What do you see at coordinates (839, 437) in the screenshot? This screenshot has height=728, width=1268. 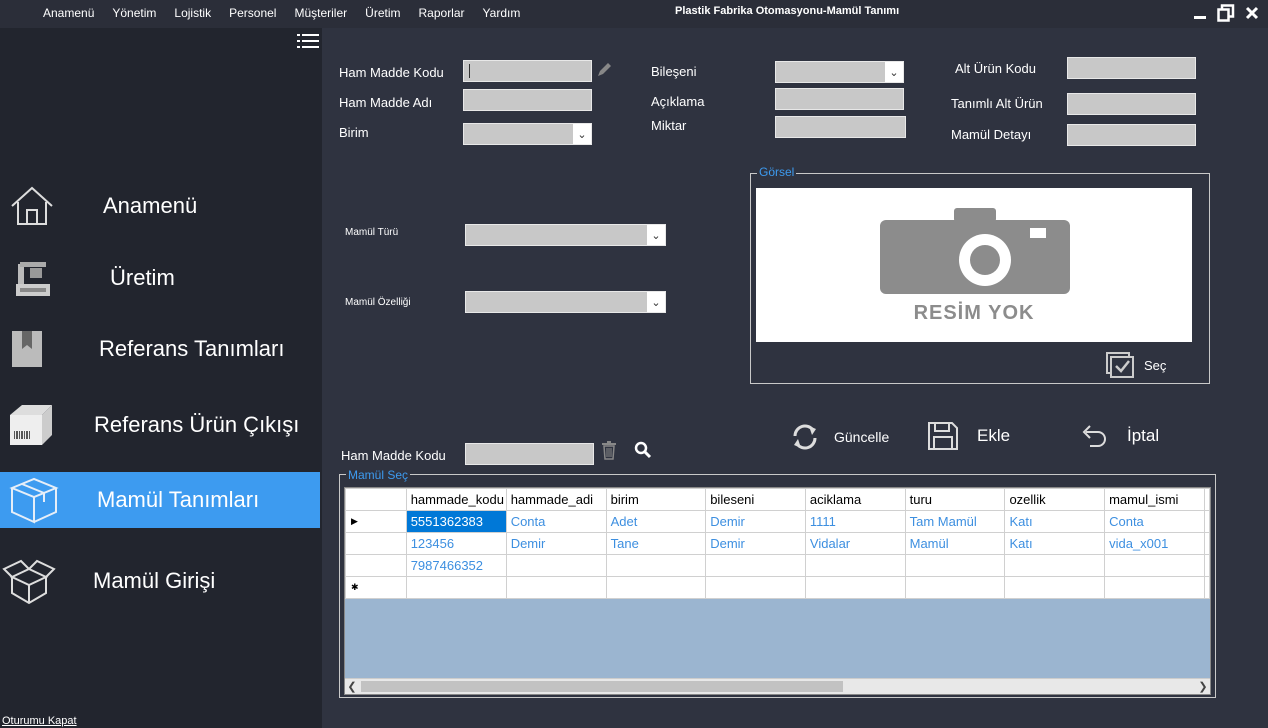 I see `guncelle-button: Güncelle` at bounding box center [839, 437].